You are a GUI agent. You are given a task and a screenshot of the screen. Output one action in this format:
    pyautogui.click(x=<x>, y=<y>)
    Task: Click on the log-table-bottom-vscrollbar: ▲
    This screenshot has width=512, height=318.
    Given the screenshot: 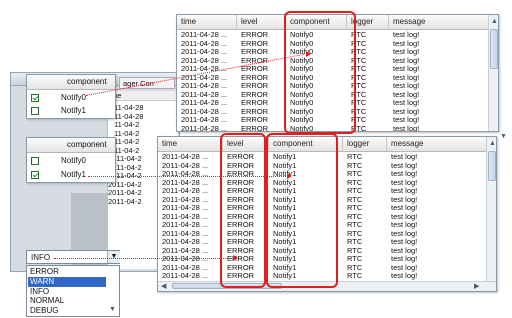 What is the action you would take?
    pyautogui.click(x=491, y=209)
    